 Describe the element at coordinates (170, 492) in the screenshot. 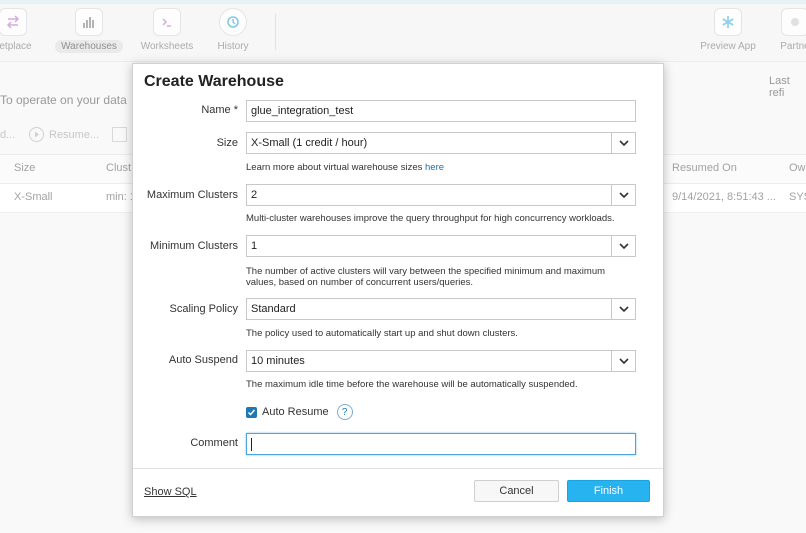

I see `show-sql-link: Show SQL` at that location.